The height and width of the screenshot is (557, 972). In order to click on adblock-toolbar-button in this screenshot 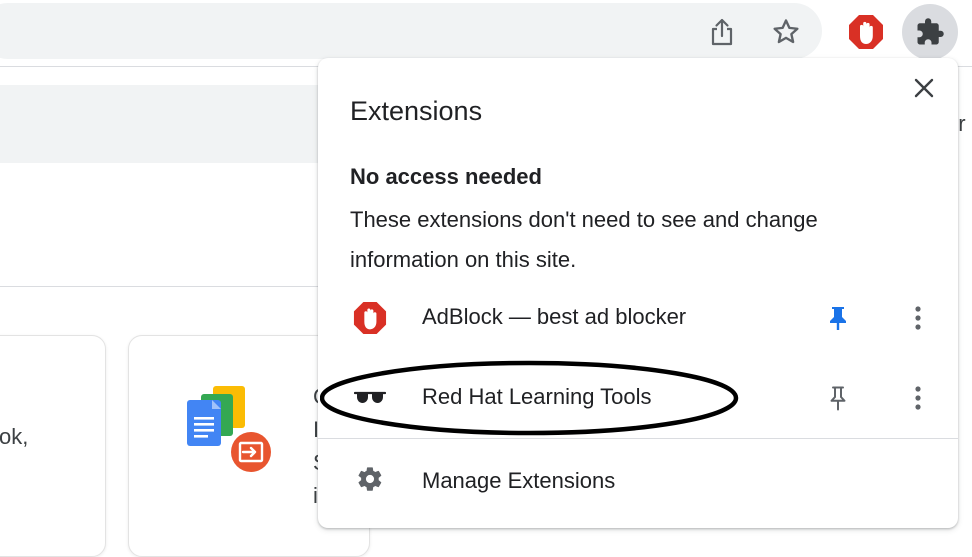, I will do `click(866, 32)`.